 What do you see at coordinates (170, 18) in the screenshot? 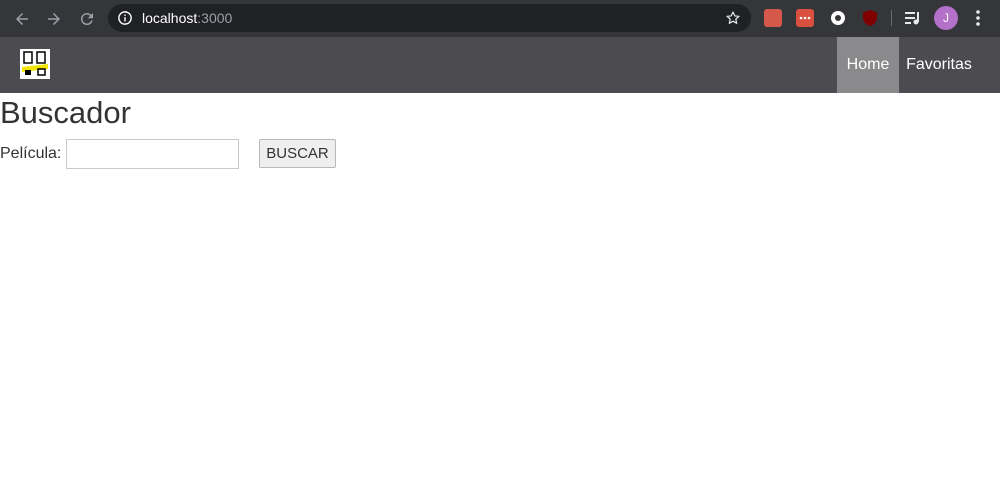
I see `url-host: localhost` at bounding box center [170, 18].